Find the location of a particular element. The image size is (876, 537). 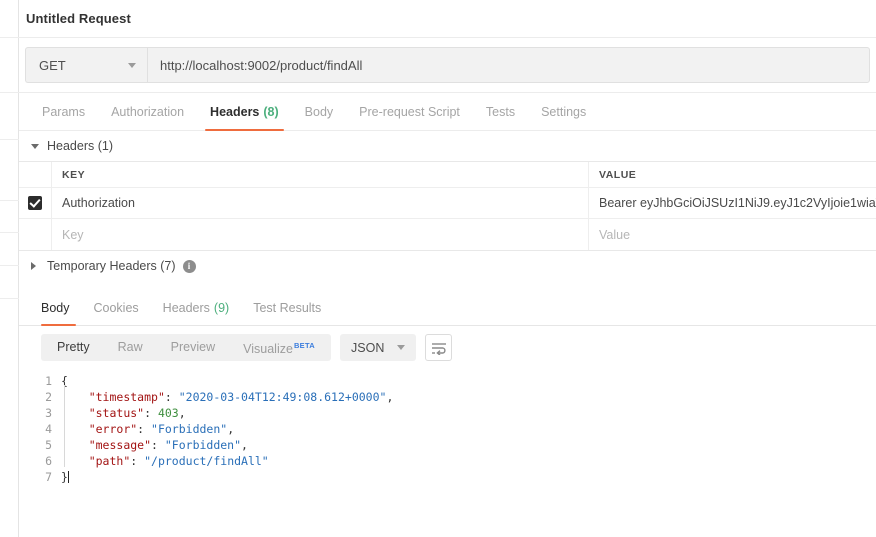

row-key-placeholder: Key is located at coordinates (73, 234).